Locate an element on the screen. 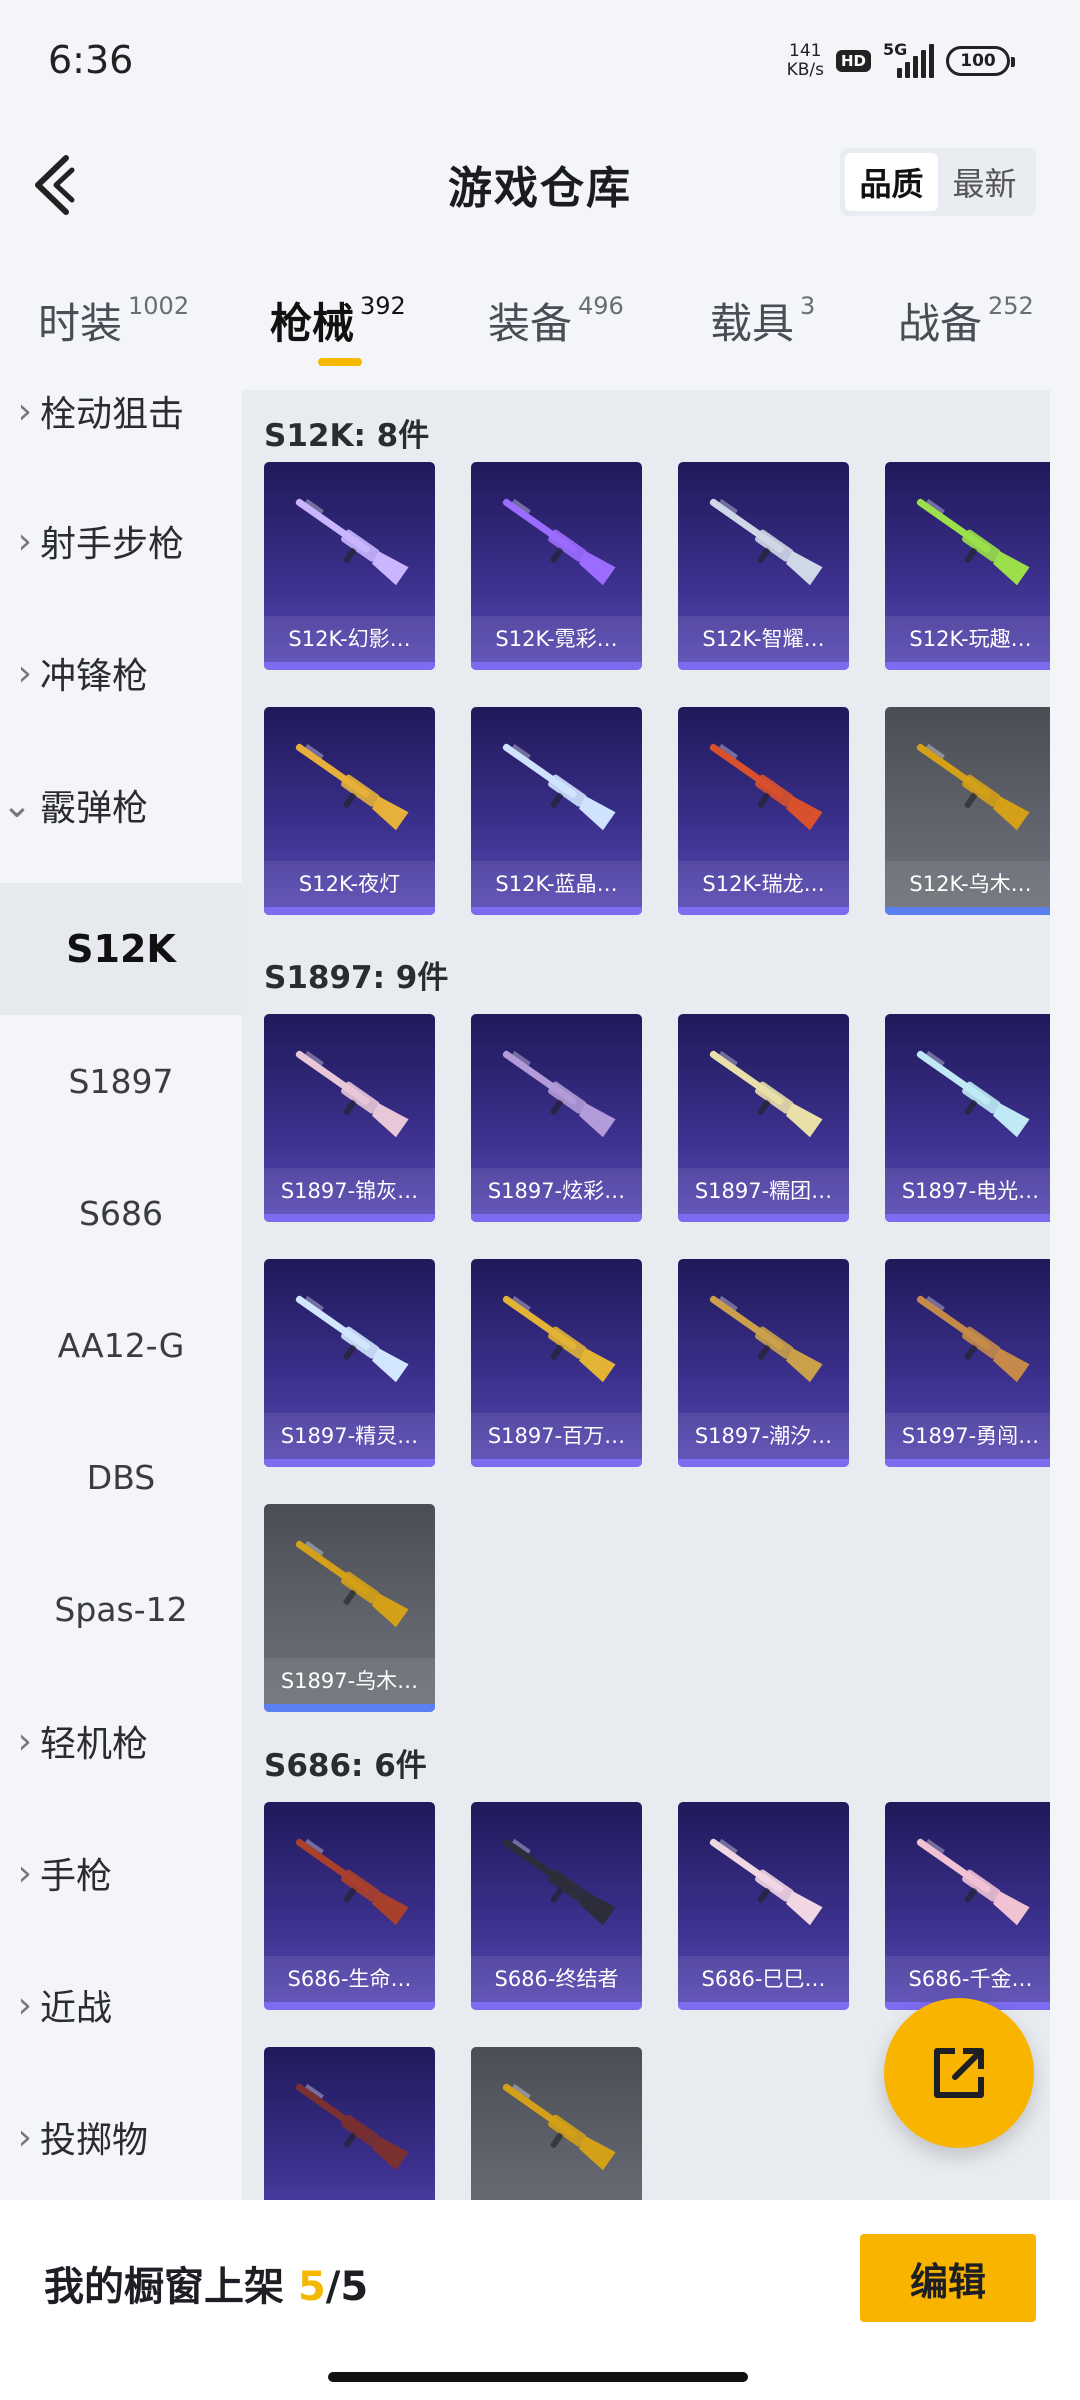 This screenshot has width=1080, height=2400. sidebar-item-bolt-sniper: › 栓动狙击 is located at coordinates (121, 426).